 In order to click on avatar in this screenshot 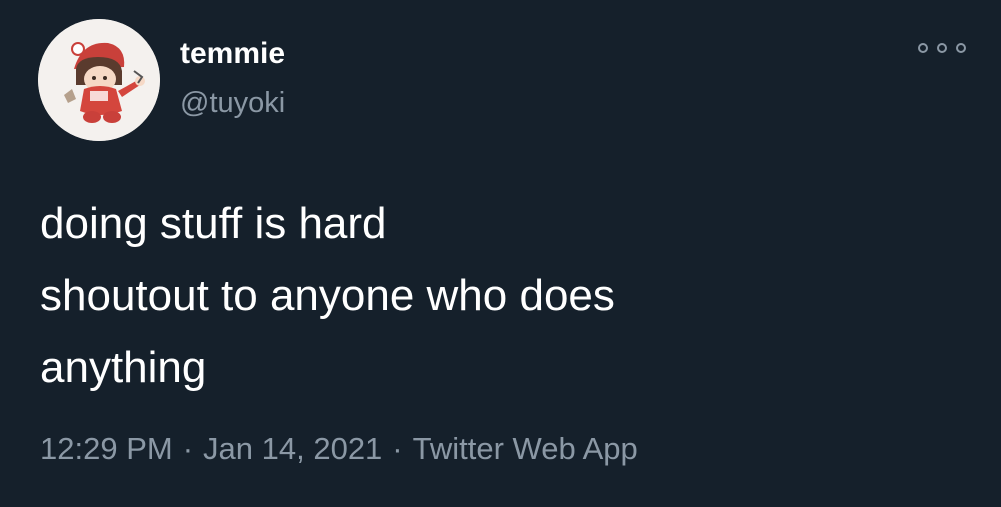, I will do `click(99, 80)`.